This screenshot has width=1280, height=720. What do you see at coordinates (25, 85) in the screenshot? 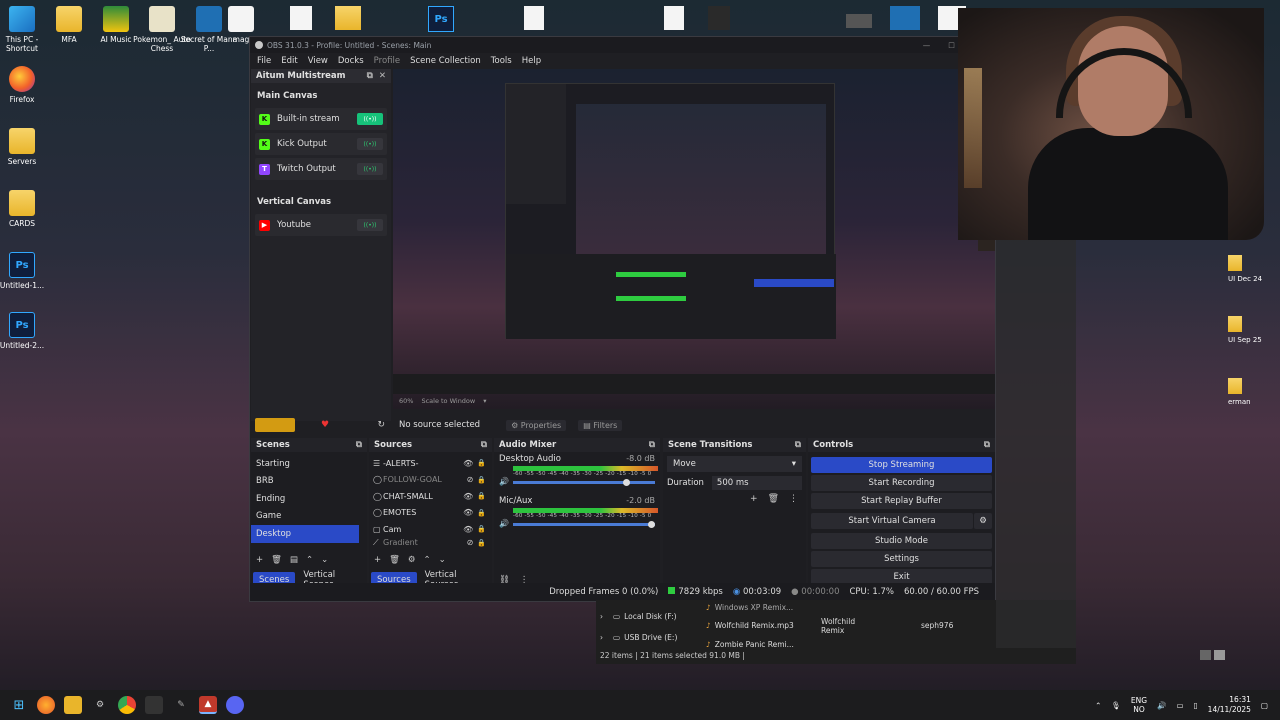
I see `desktop-icon-firefox: Firefox` at bounding box center [25, 85].